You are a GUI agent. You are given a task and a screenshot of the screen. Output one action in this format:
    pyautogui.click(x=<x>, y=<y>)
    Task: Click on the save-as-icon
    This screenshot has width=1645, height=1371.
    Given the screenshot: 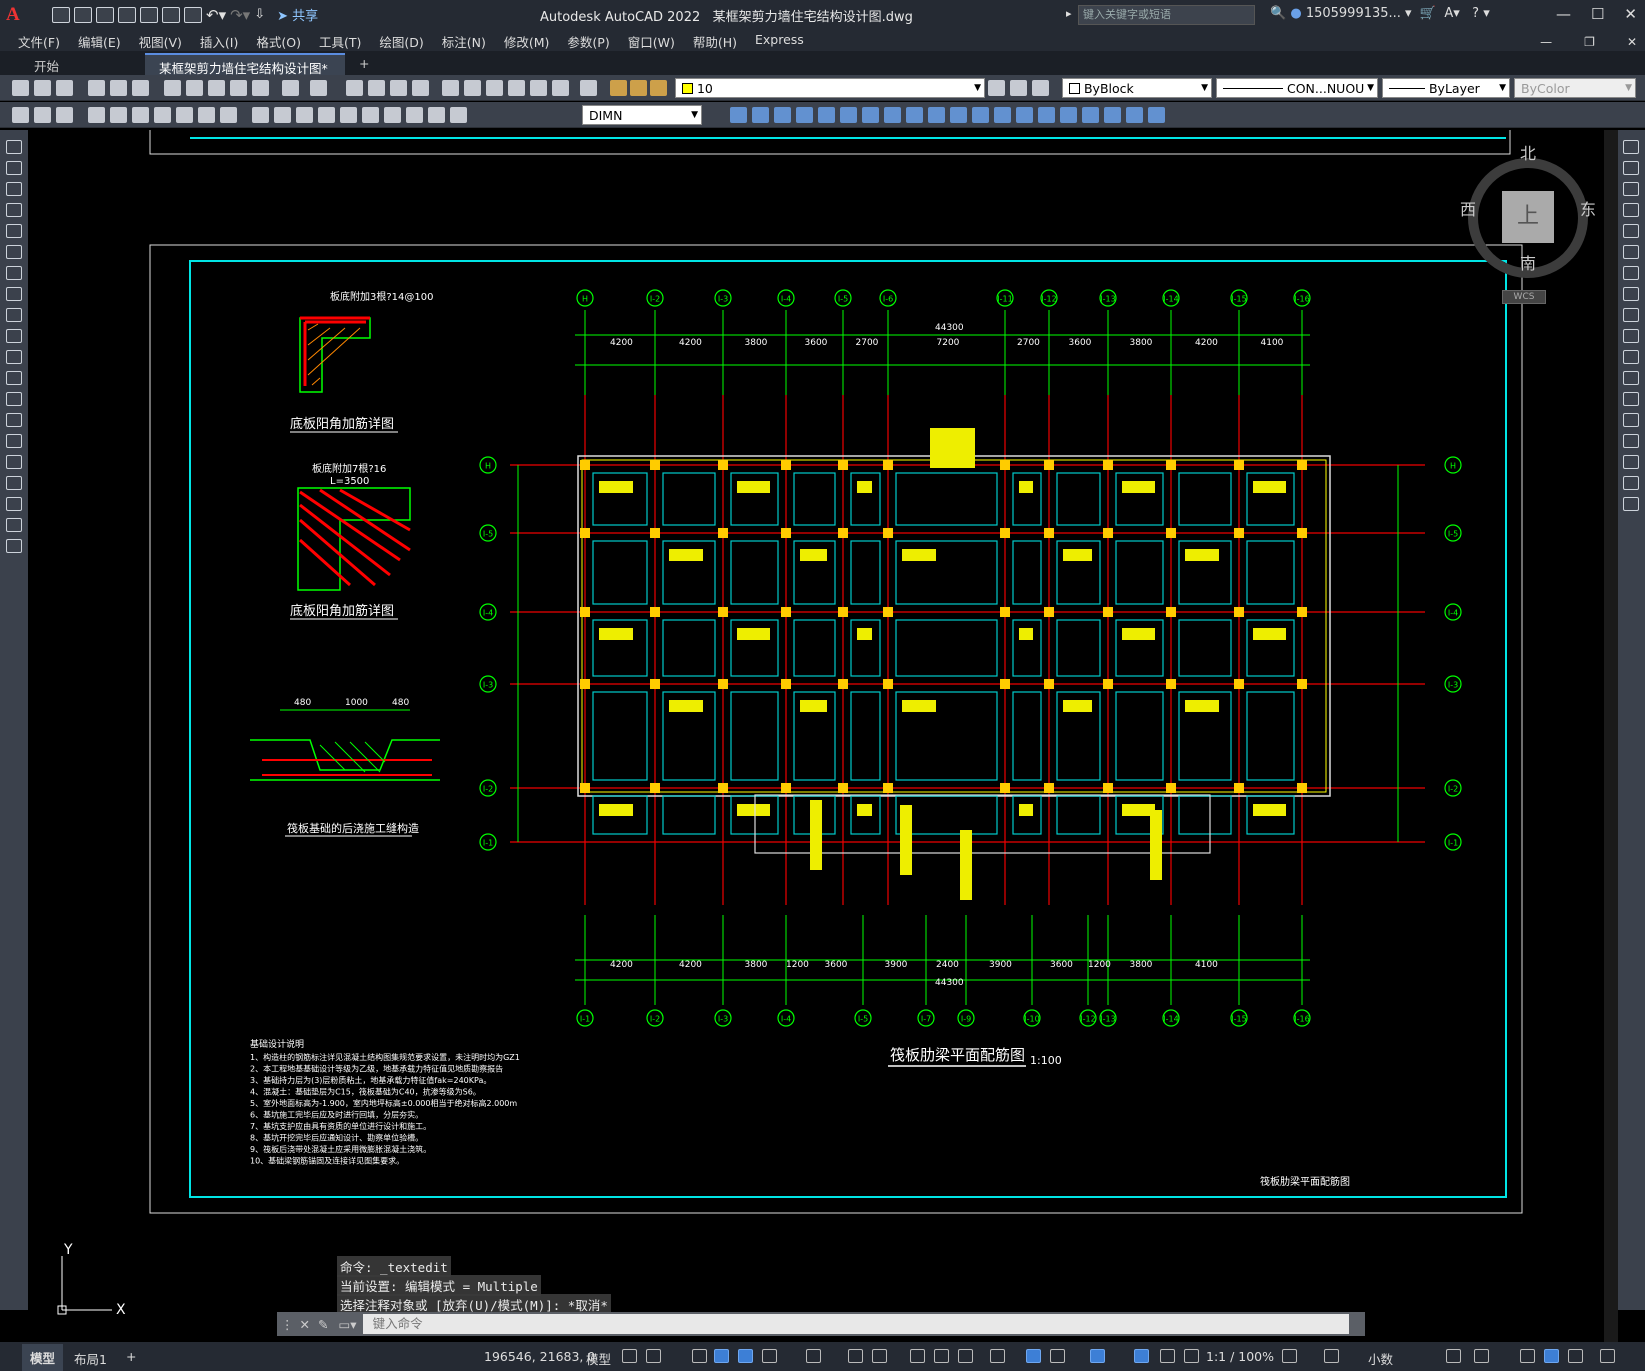 What is the action you would take?
    pyautogui.click(x=127, y=14)
    